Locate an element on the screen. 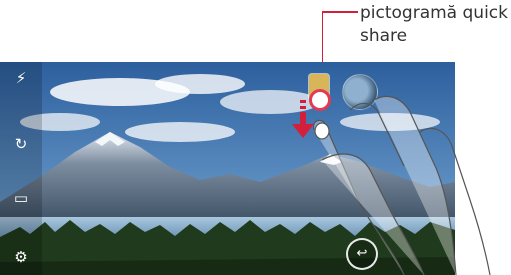 The image size is (511, 275). camera-left-rail: ⚡ ↻ ▭ ⚙ is located at coordinates (21, 168).